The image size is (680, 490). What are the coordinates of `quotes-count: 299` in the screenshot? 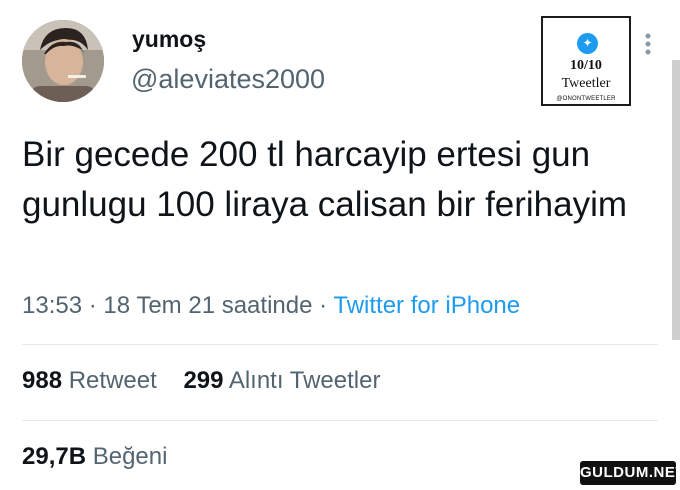 It's located at (203, 380).